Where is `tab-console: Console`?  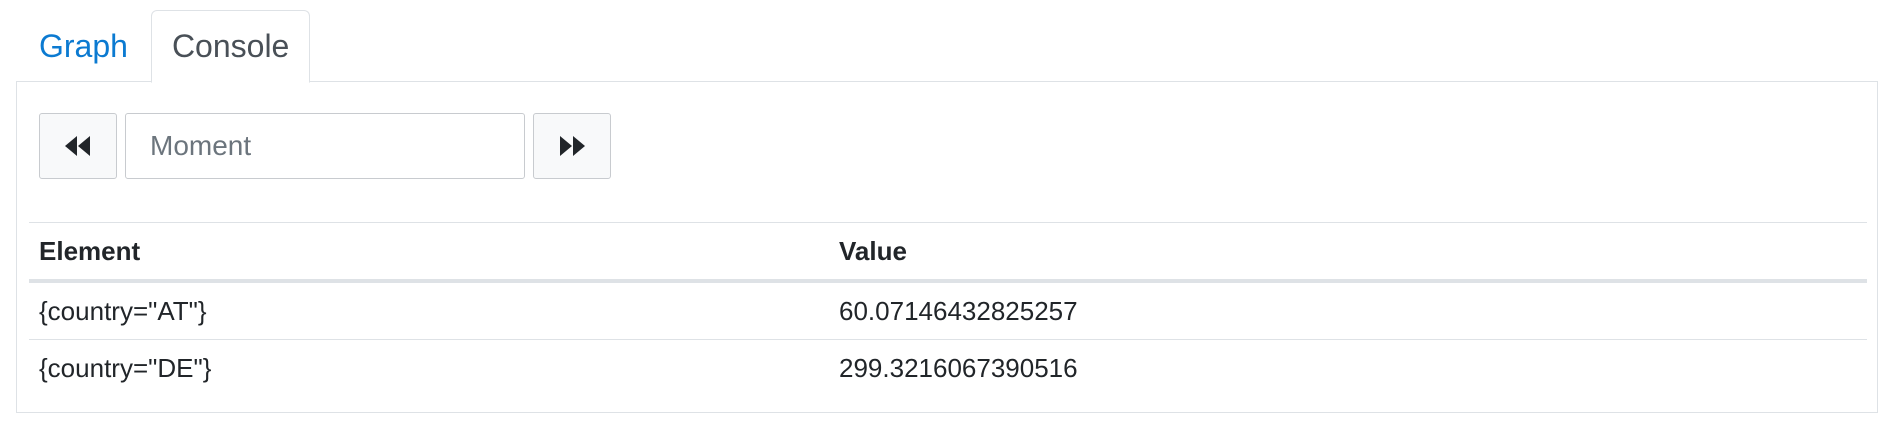
tab-console: Console is located at coordinates (230, 46).